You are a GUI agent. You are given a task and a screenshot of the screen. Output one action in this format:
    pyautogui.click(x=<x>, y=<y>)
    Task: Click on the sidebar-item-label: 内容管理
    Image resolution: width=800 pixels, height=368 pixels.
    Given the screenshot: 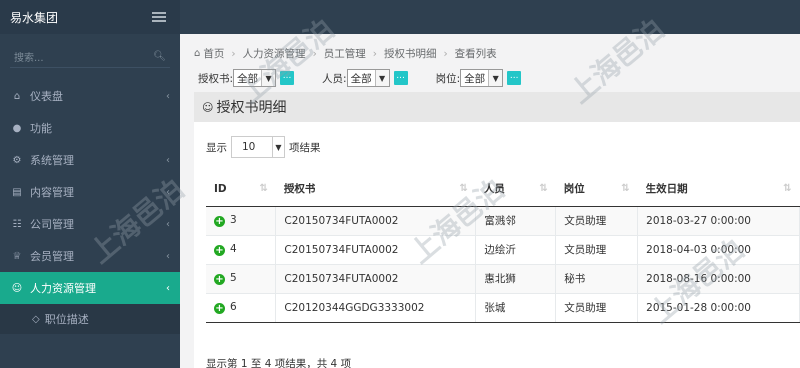 What is the action you would take?
    pyautogui.click(x=52, y=192)
    